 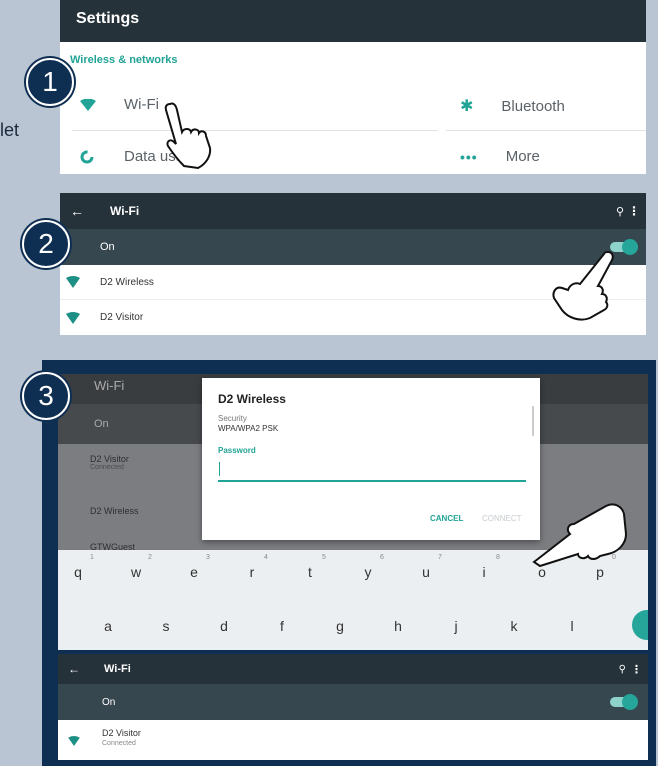 What do you see at coordinates (150, 557) in the screenshot?
I see `key-number-hint: 2` at bounding box center [150, 557].